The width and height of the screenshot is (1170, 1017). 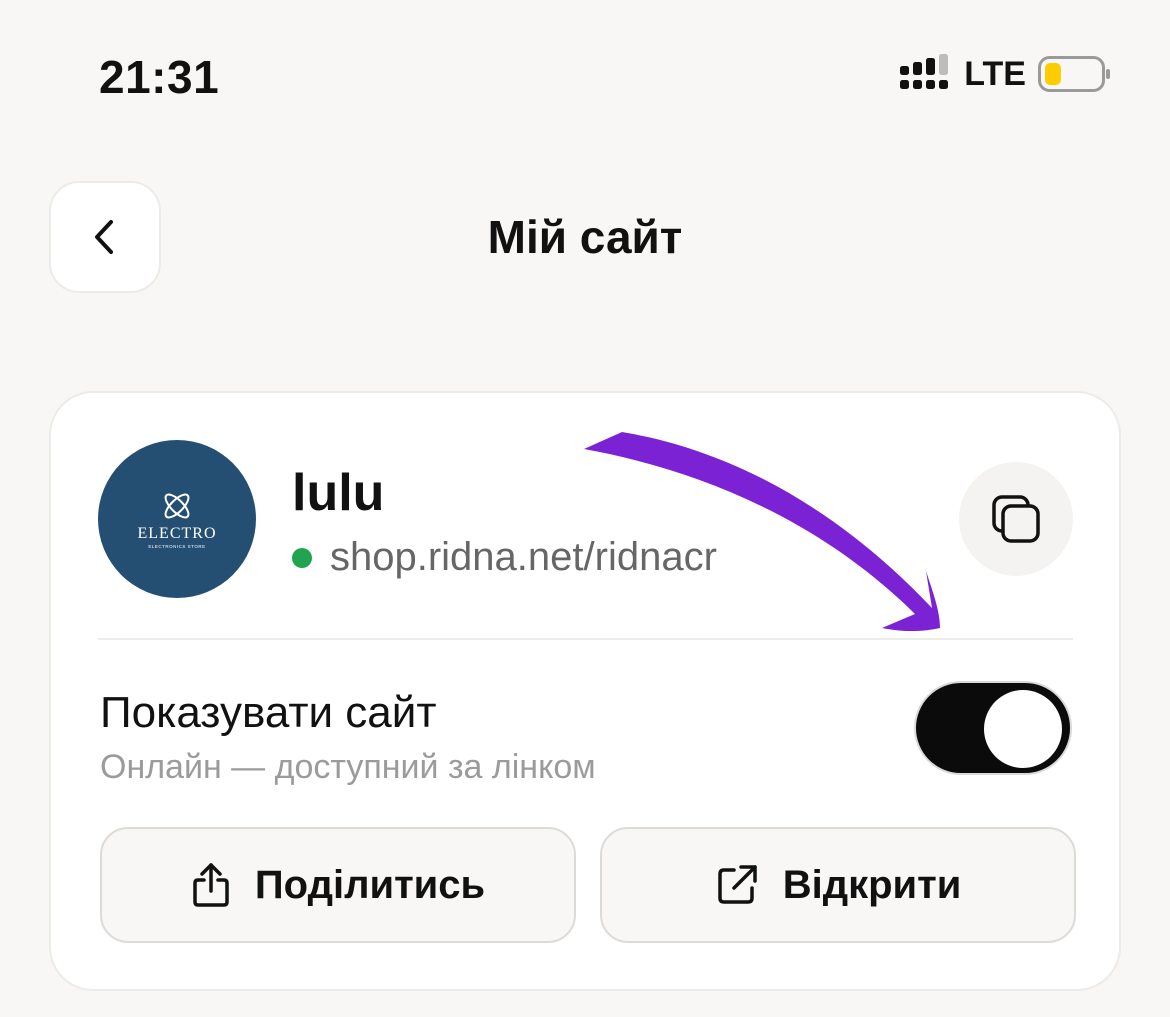 I want to click on copy-icon, so click(x=1016, y=519).